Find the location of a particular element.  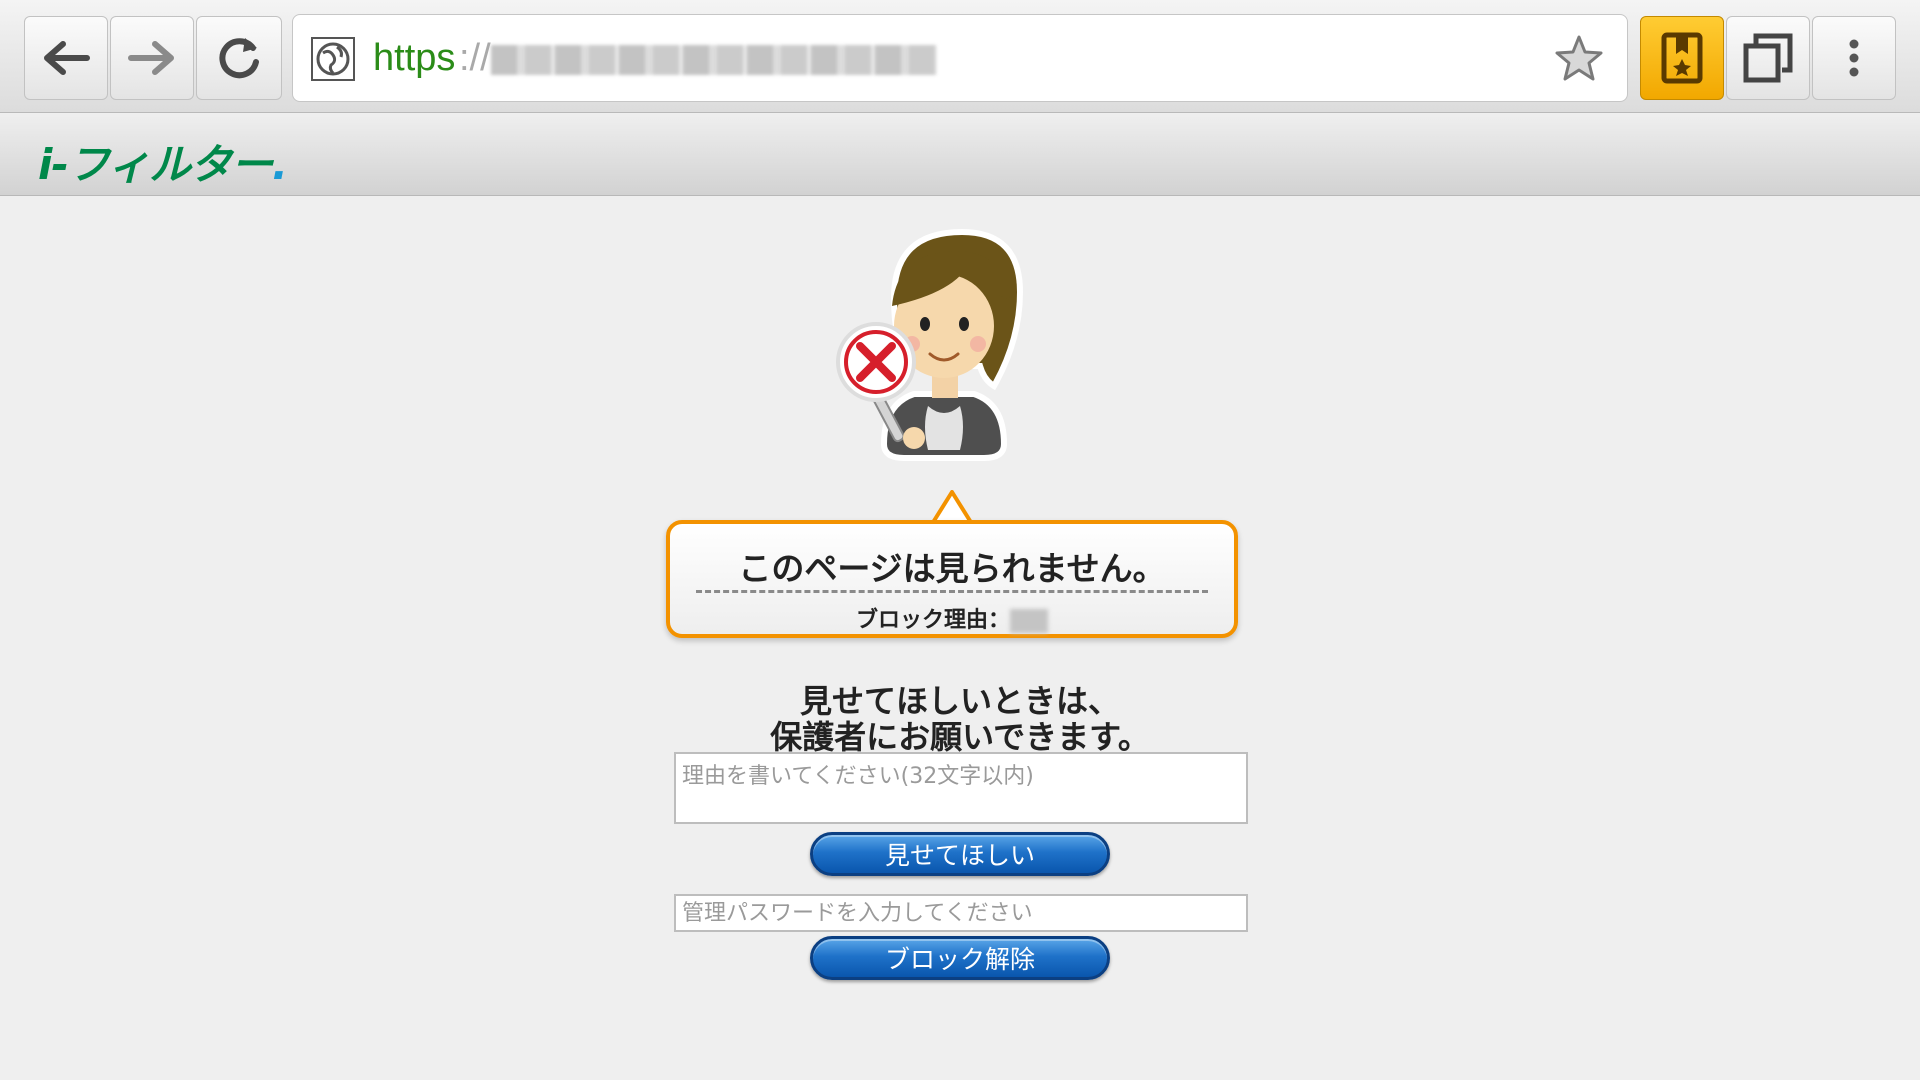

site-header: i-フィルター. is located at coordinates (960, 154).